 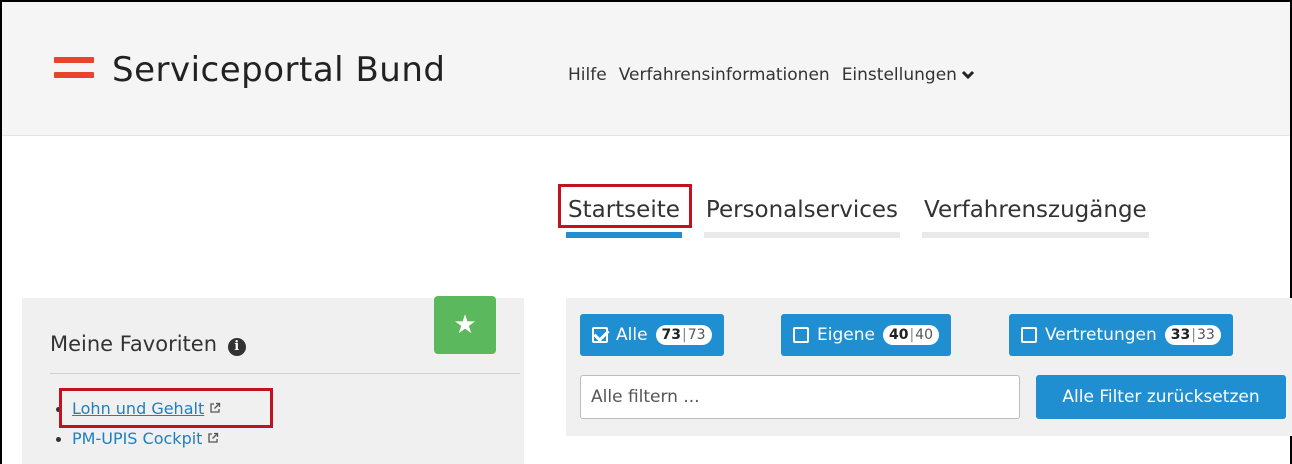 What do you see at coordinates (137, 438) in the screenshot?
I see `favorite-link-label: PM-UPIS Cockpit` at bounding box center [137, 438].